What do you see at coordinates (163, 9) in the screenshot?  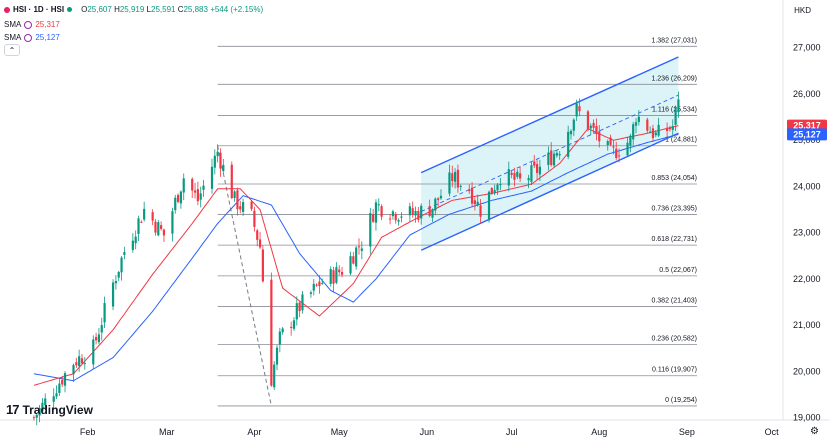 I see `low-value: 25,591` at bounding box center [163, 9].